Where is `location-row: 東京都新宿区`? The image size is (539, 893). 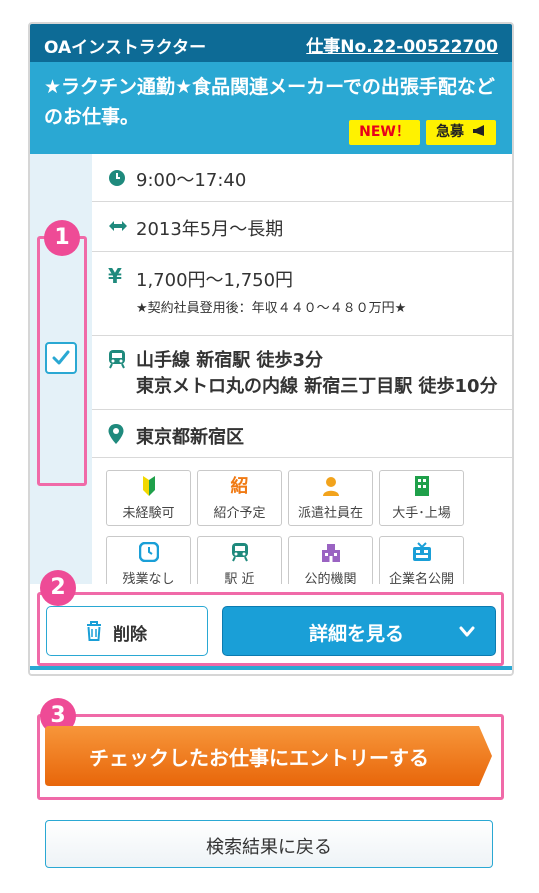
location-row: 東京都新宿区 is located at coordinates (302, 434).